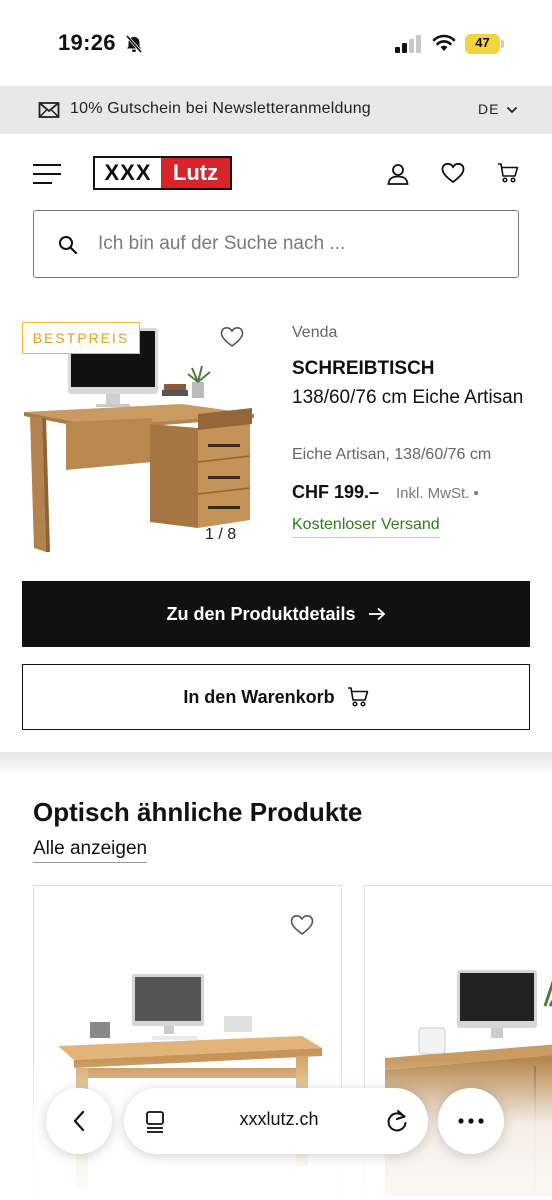  Describe the element at coordinates (366, 527) in the screenshot. I see `free-shipping-label: Kostenloser Versand` at that location.